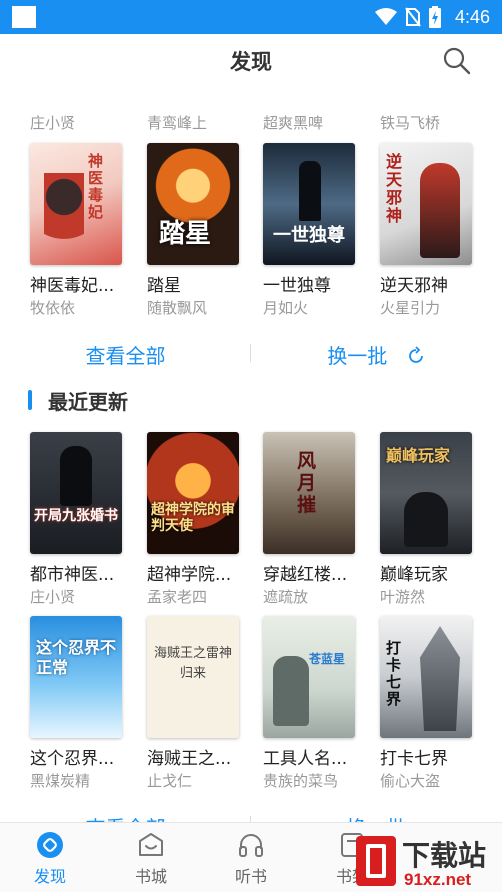 The height and width of the screenshot is (892, 502). Describe the element at coordinates (250, 876) in the screenshot. I see `nav-label: 听书` at that location.